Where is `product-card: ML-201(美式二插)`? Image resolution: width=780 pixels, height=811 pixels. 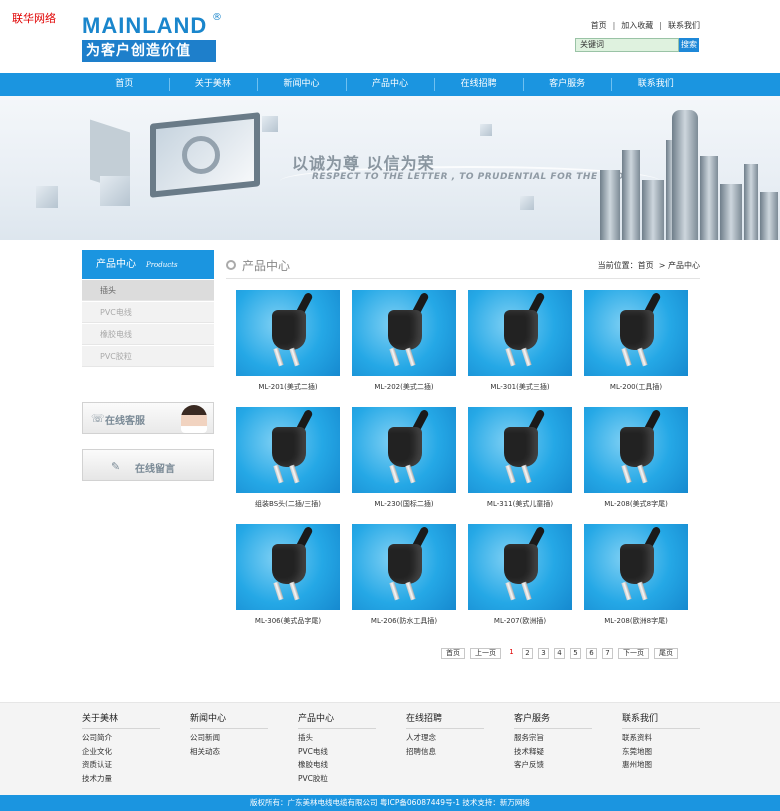
product-card: ML-201(美式二插) is located at coordinates (288, 341).